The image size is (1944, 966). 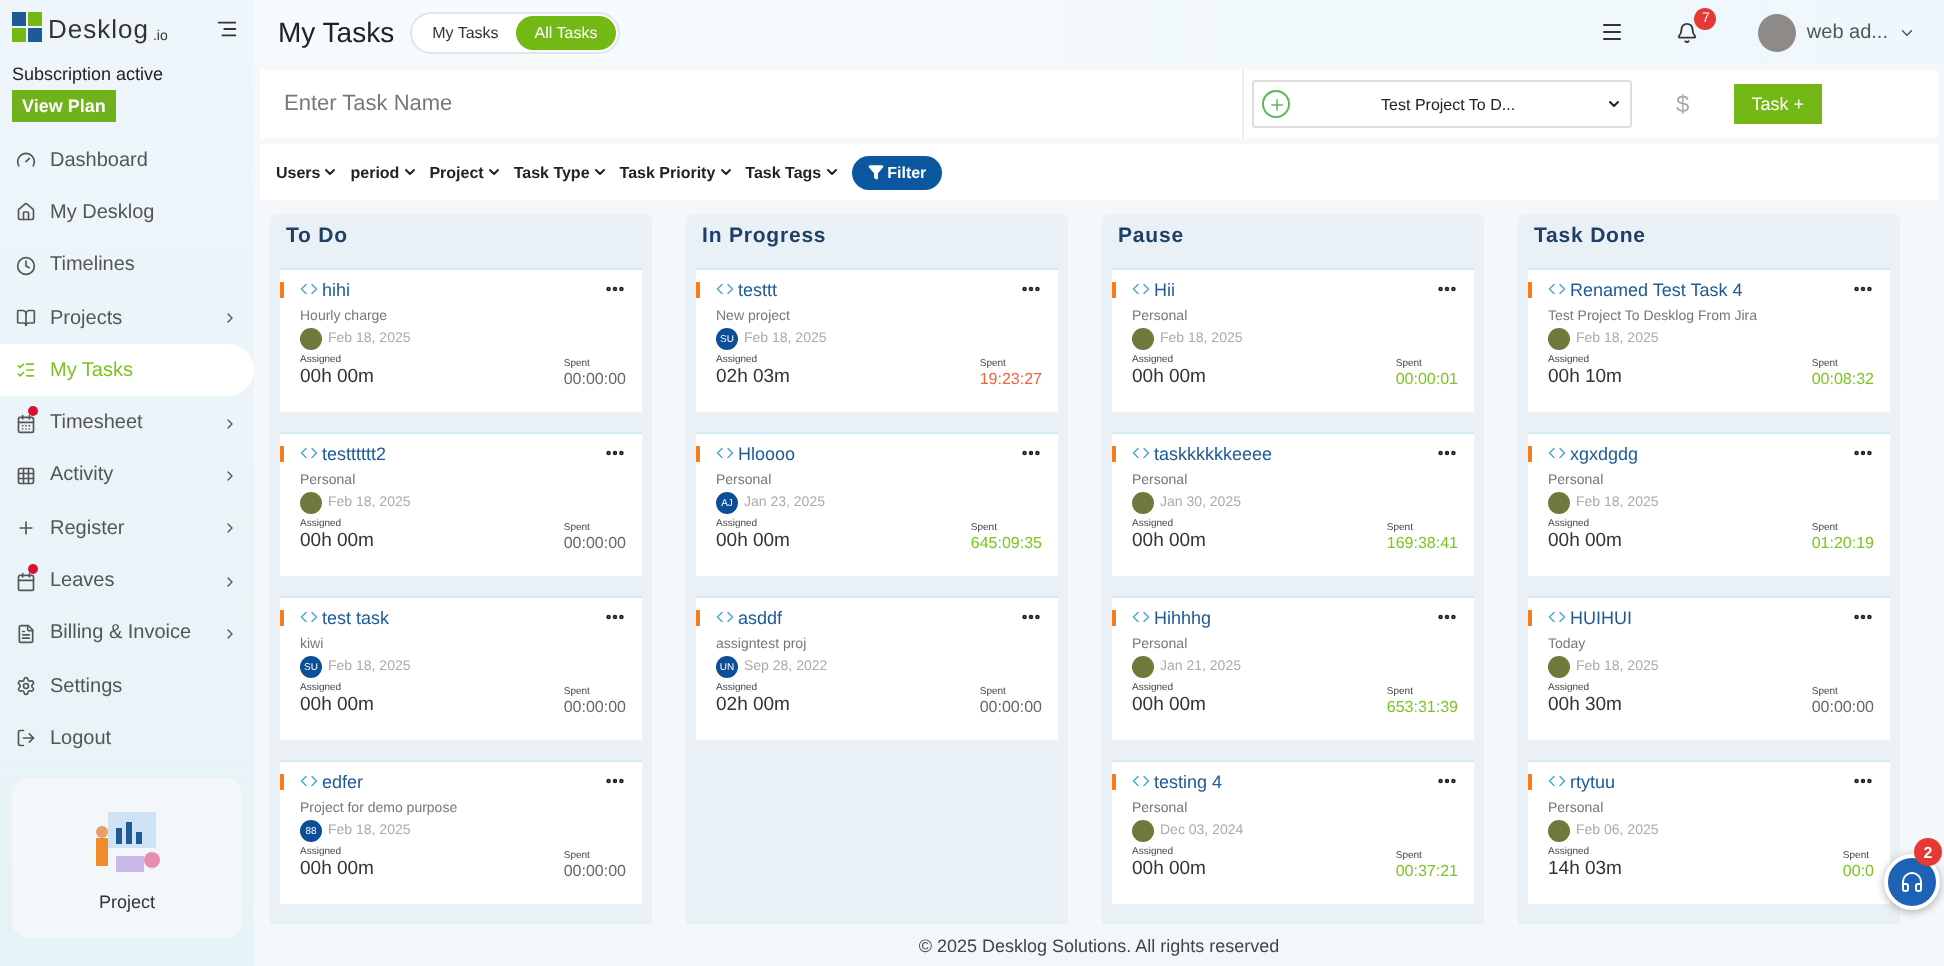 What do you see at coordinates (307, 172) in the screenshot?
I see `filter-dropdown: Users` at bounding box center [307, 172].